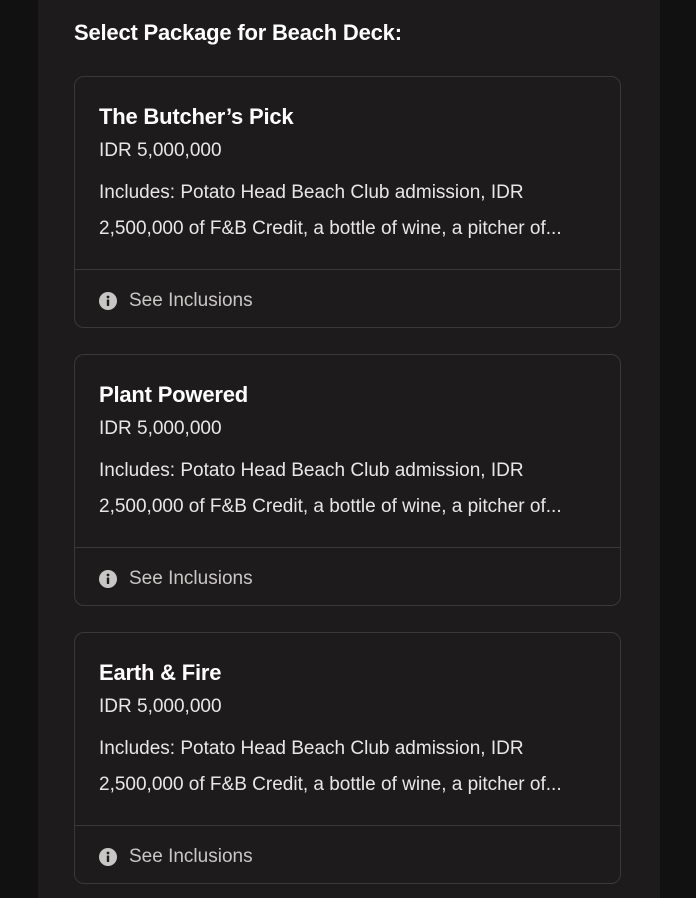  I want to click on page-title: Select Package for Beach Deck:, so click(238, 32).